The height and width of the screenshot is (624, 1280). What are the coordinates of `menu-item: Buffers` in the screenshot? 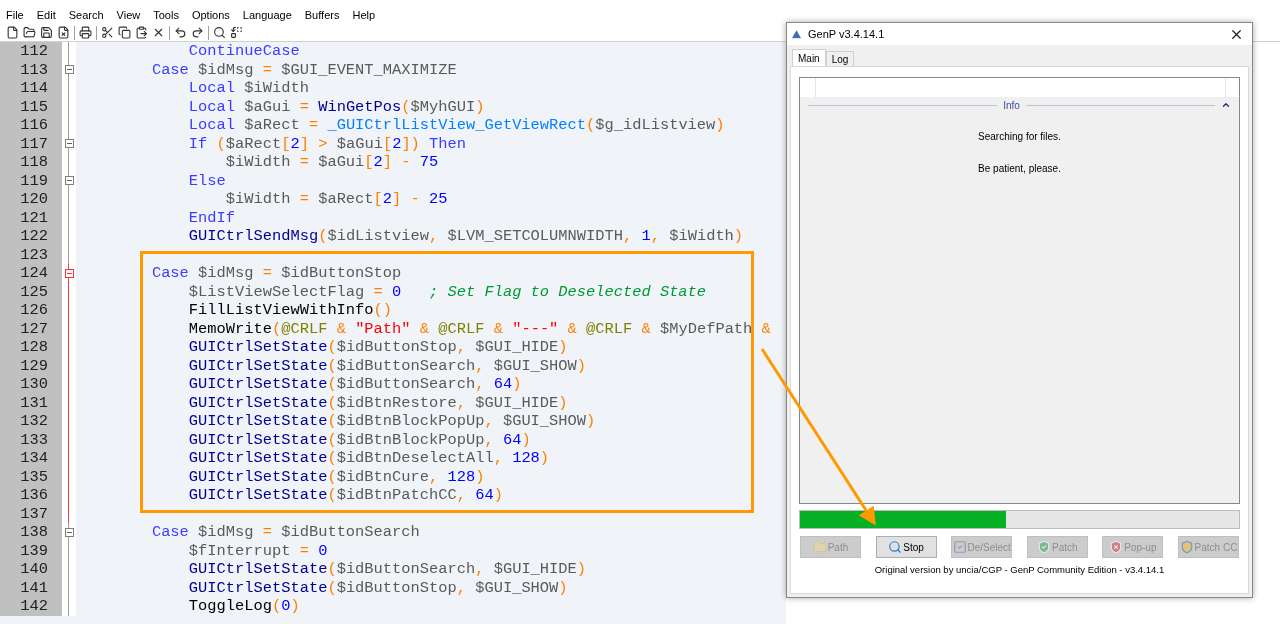 It's located at (322, 15).